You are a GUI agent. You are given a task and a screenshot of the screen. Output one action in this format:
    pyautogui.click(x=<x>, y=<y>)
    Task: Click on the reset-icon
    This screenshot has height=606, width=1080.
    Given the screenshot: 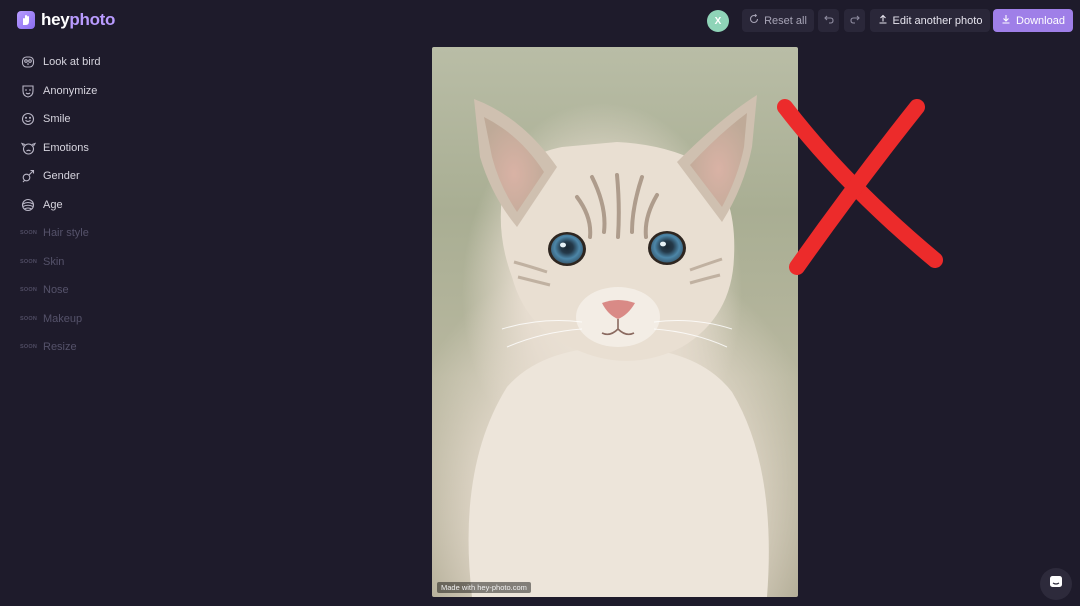 What is the action you would take?
    pyautogui.click(x=754, y=20)
    